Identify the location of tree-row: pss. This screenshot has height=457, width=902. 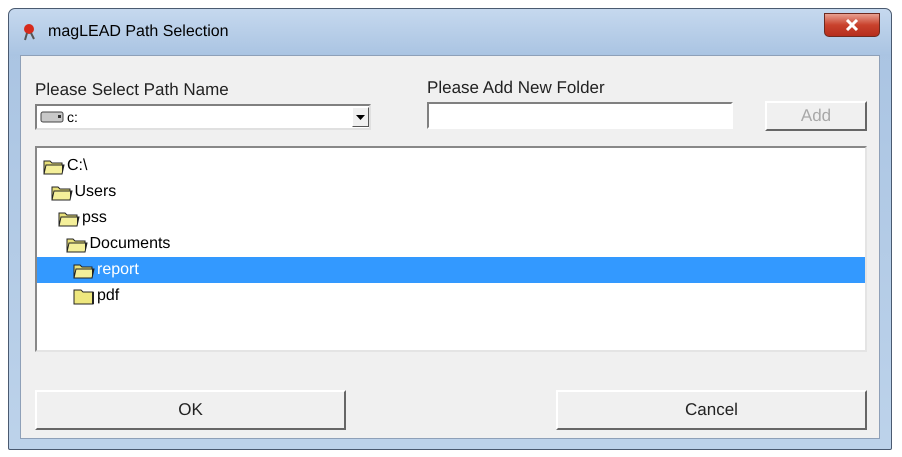
(451, 218).